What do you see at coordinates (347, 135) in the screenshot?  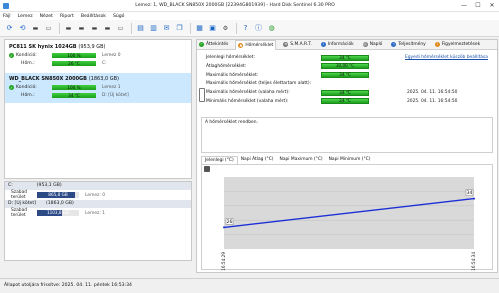 I see `temperature-status: A hőmérséklet rendben.` at bounding box center [347, 135].